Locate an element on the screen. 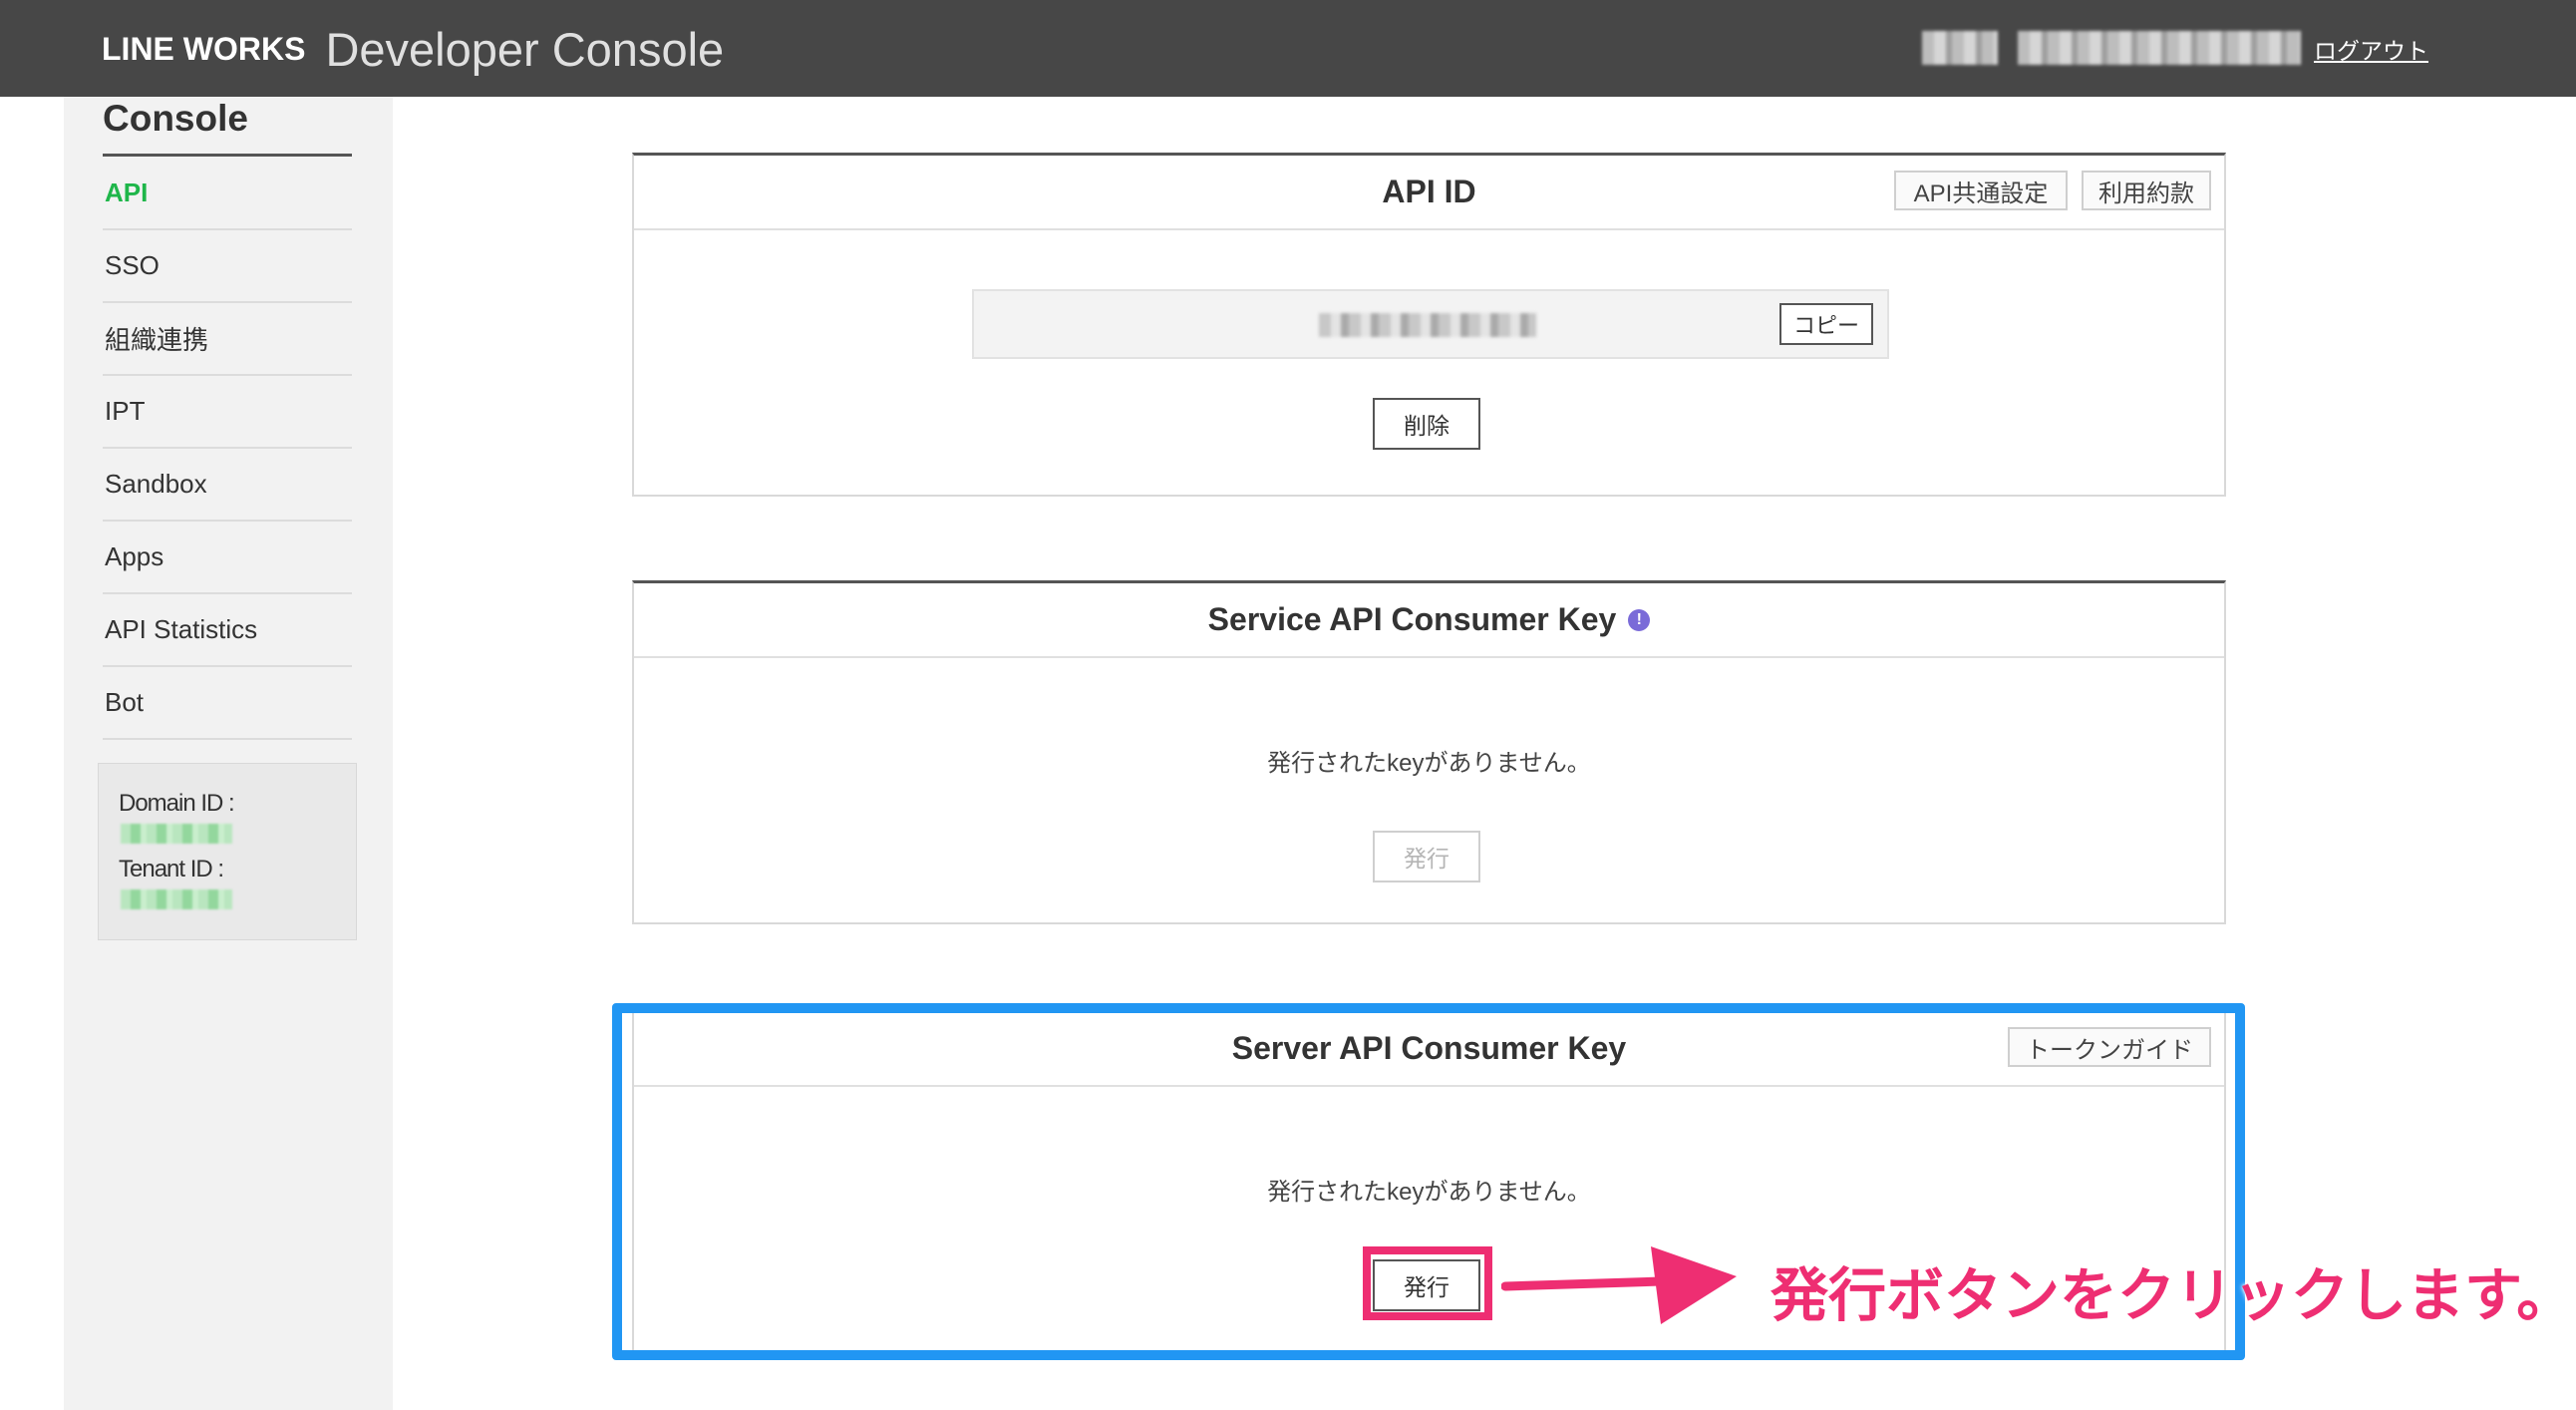 The width and height of the screenshot is (2576, 1410). tenant-id-label: Tenant ID : is located at coordinates (171, 869).